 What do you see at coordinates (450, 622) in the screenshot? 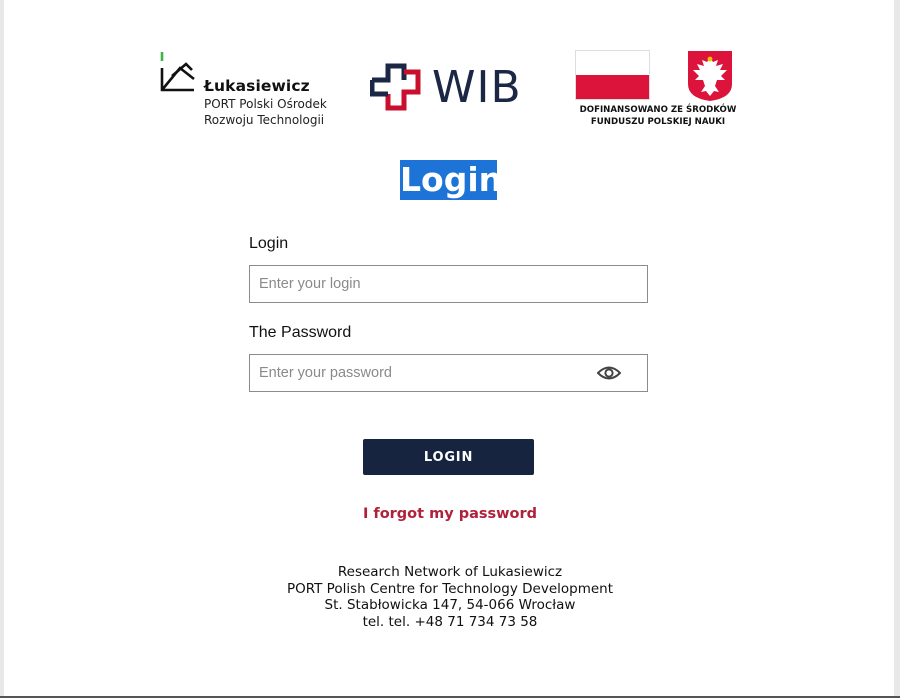
I see `footer-line4: tel. tel. +48 71 734 73 58` at bounding box center [450, 622].